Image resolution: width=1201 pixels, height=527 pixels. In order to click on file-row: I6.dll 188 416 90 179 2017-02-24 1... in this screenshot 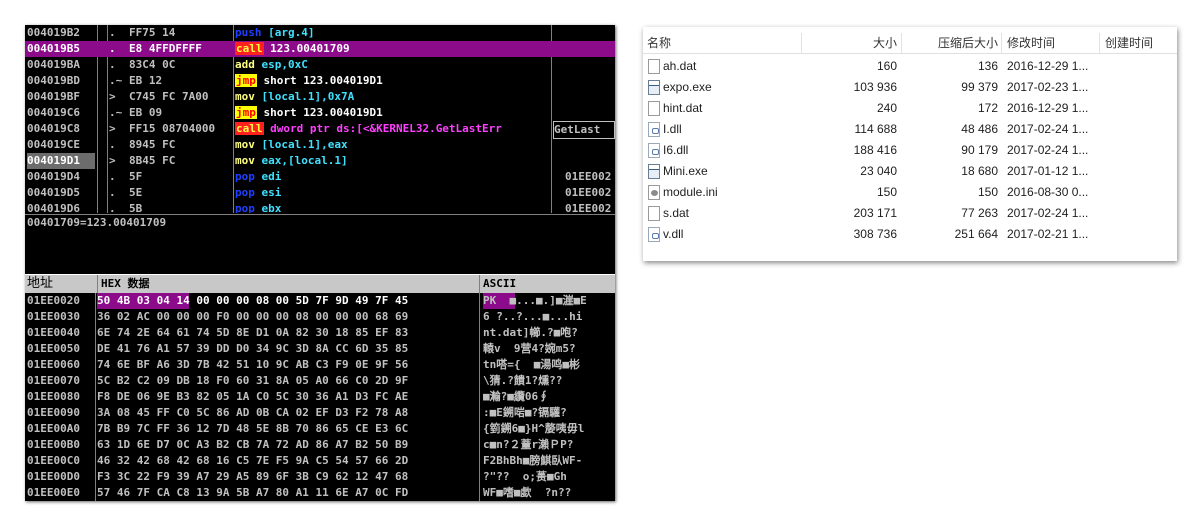, I will do `click(910, 150)`.